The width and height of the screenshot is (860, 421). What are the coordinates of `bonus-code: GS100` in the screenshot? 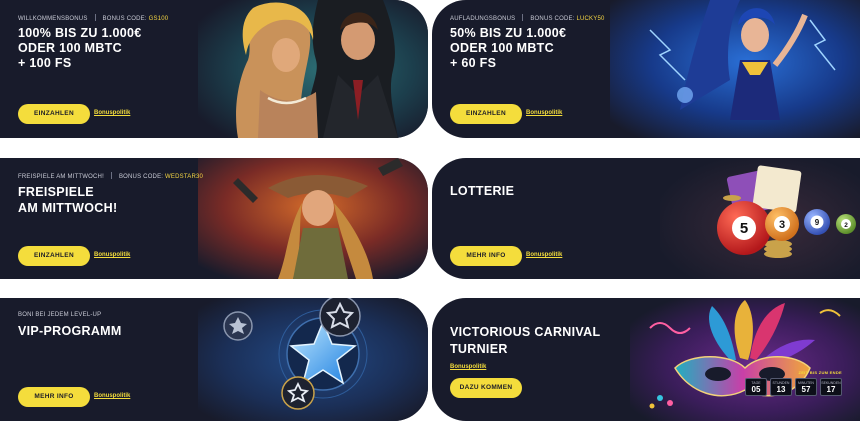 It's located at (158, 19).